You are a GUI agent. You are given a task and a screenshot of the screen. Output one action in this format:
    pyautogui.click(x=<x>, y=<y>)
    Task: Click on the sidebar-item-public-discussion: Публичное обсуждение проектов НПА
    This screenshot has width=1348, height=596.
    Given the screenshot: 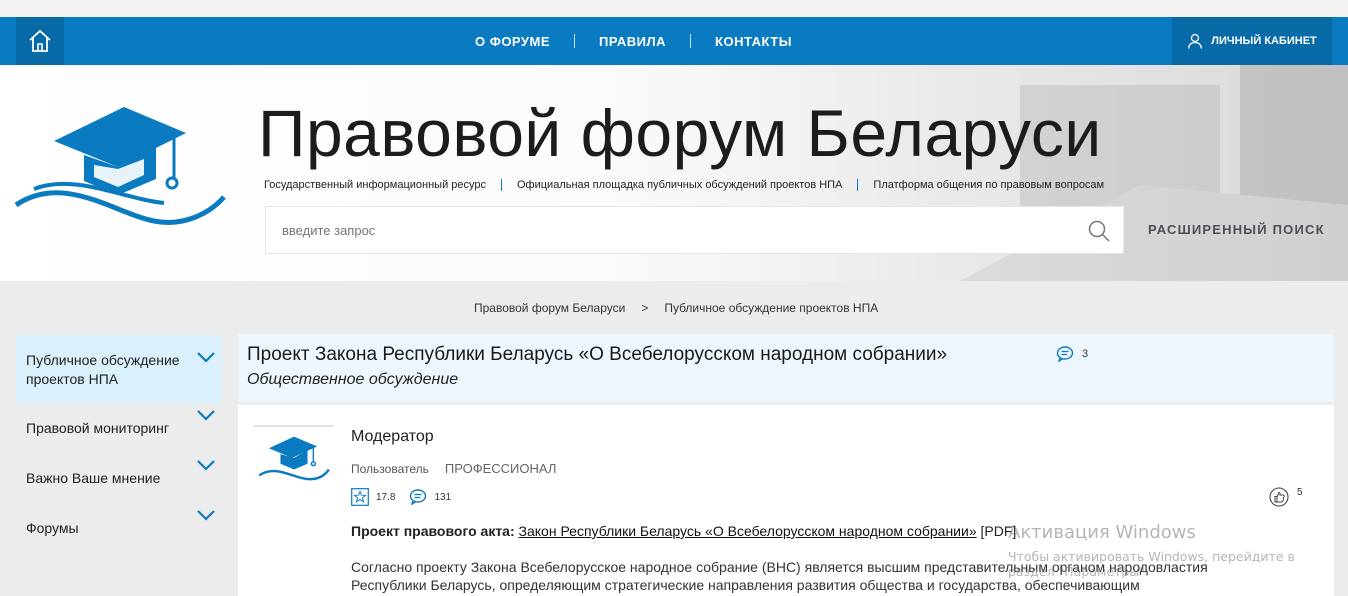 What is the action you would take?
    pyautogui.click(x=119, y=369)
    